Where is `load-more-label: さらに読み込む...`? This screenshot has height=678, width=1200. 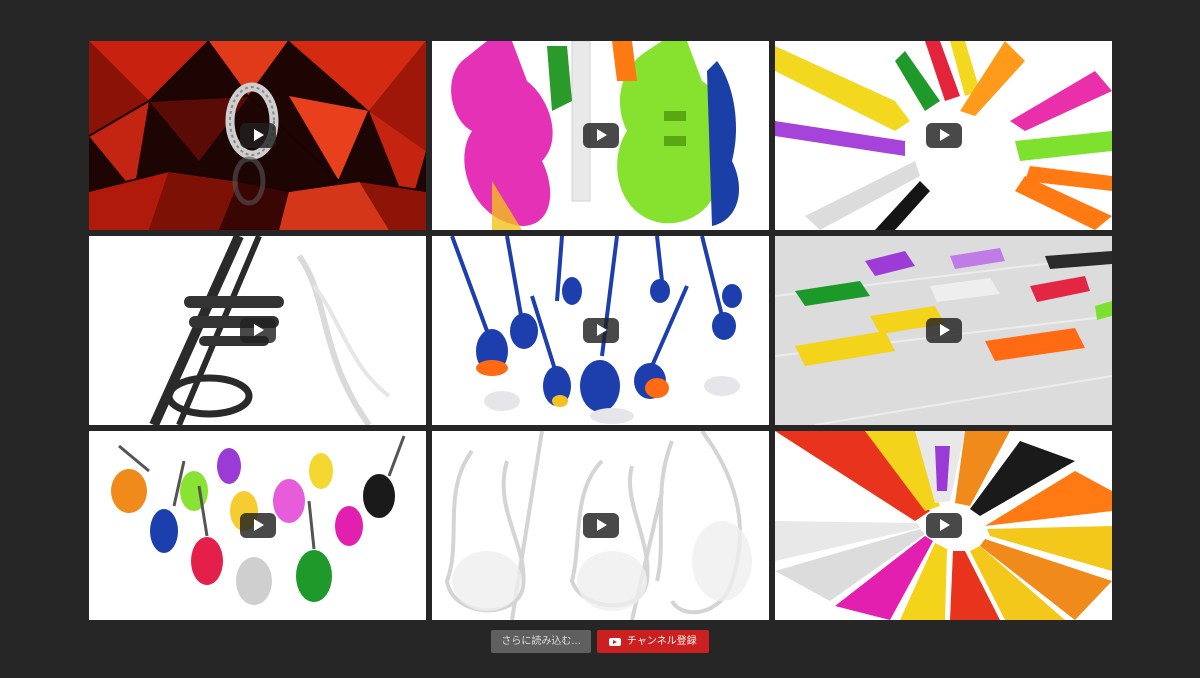
load-more-label: さらに読み込む... is located at coordinates (541, 641).